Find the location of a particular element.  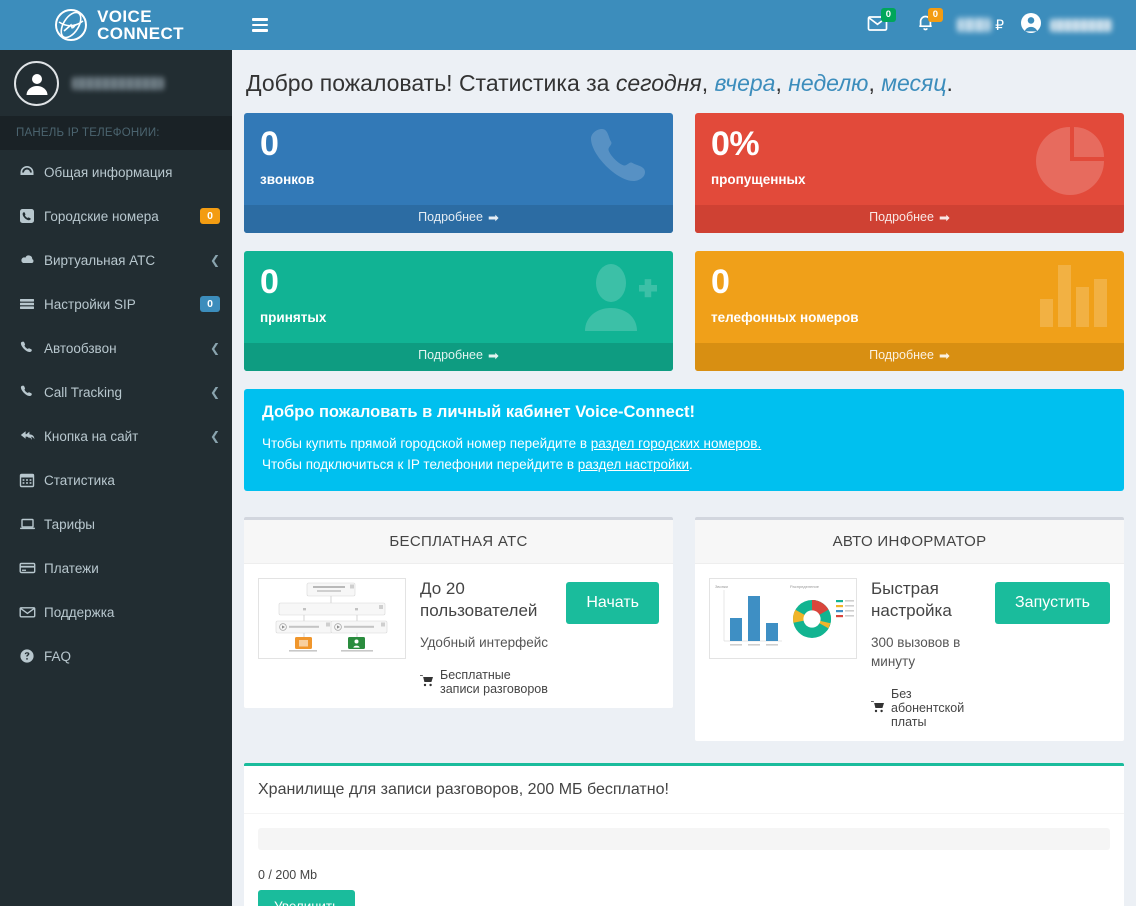

link-settings-section: раздел настройки is located at coordinates (633, 464).